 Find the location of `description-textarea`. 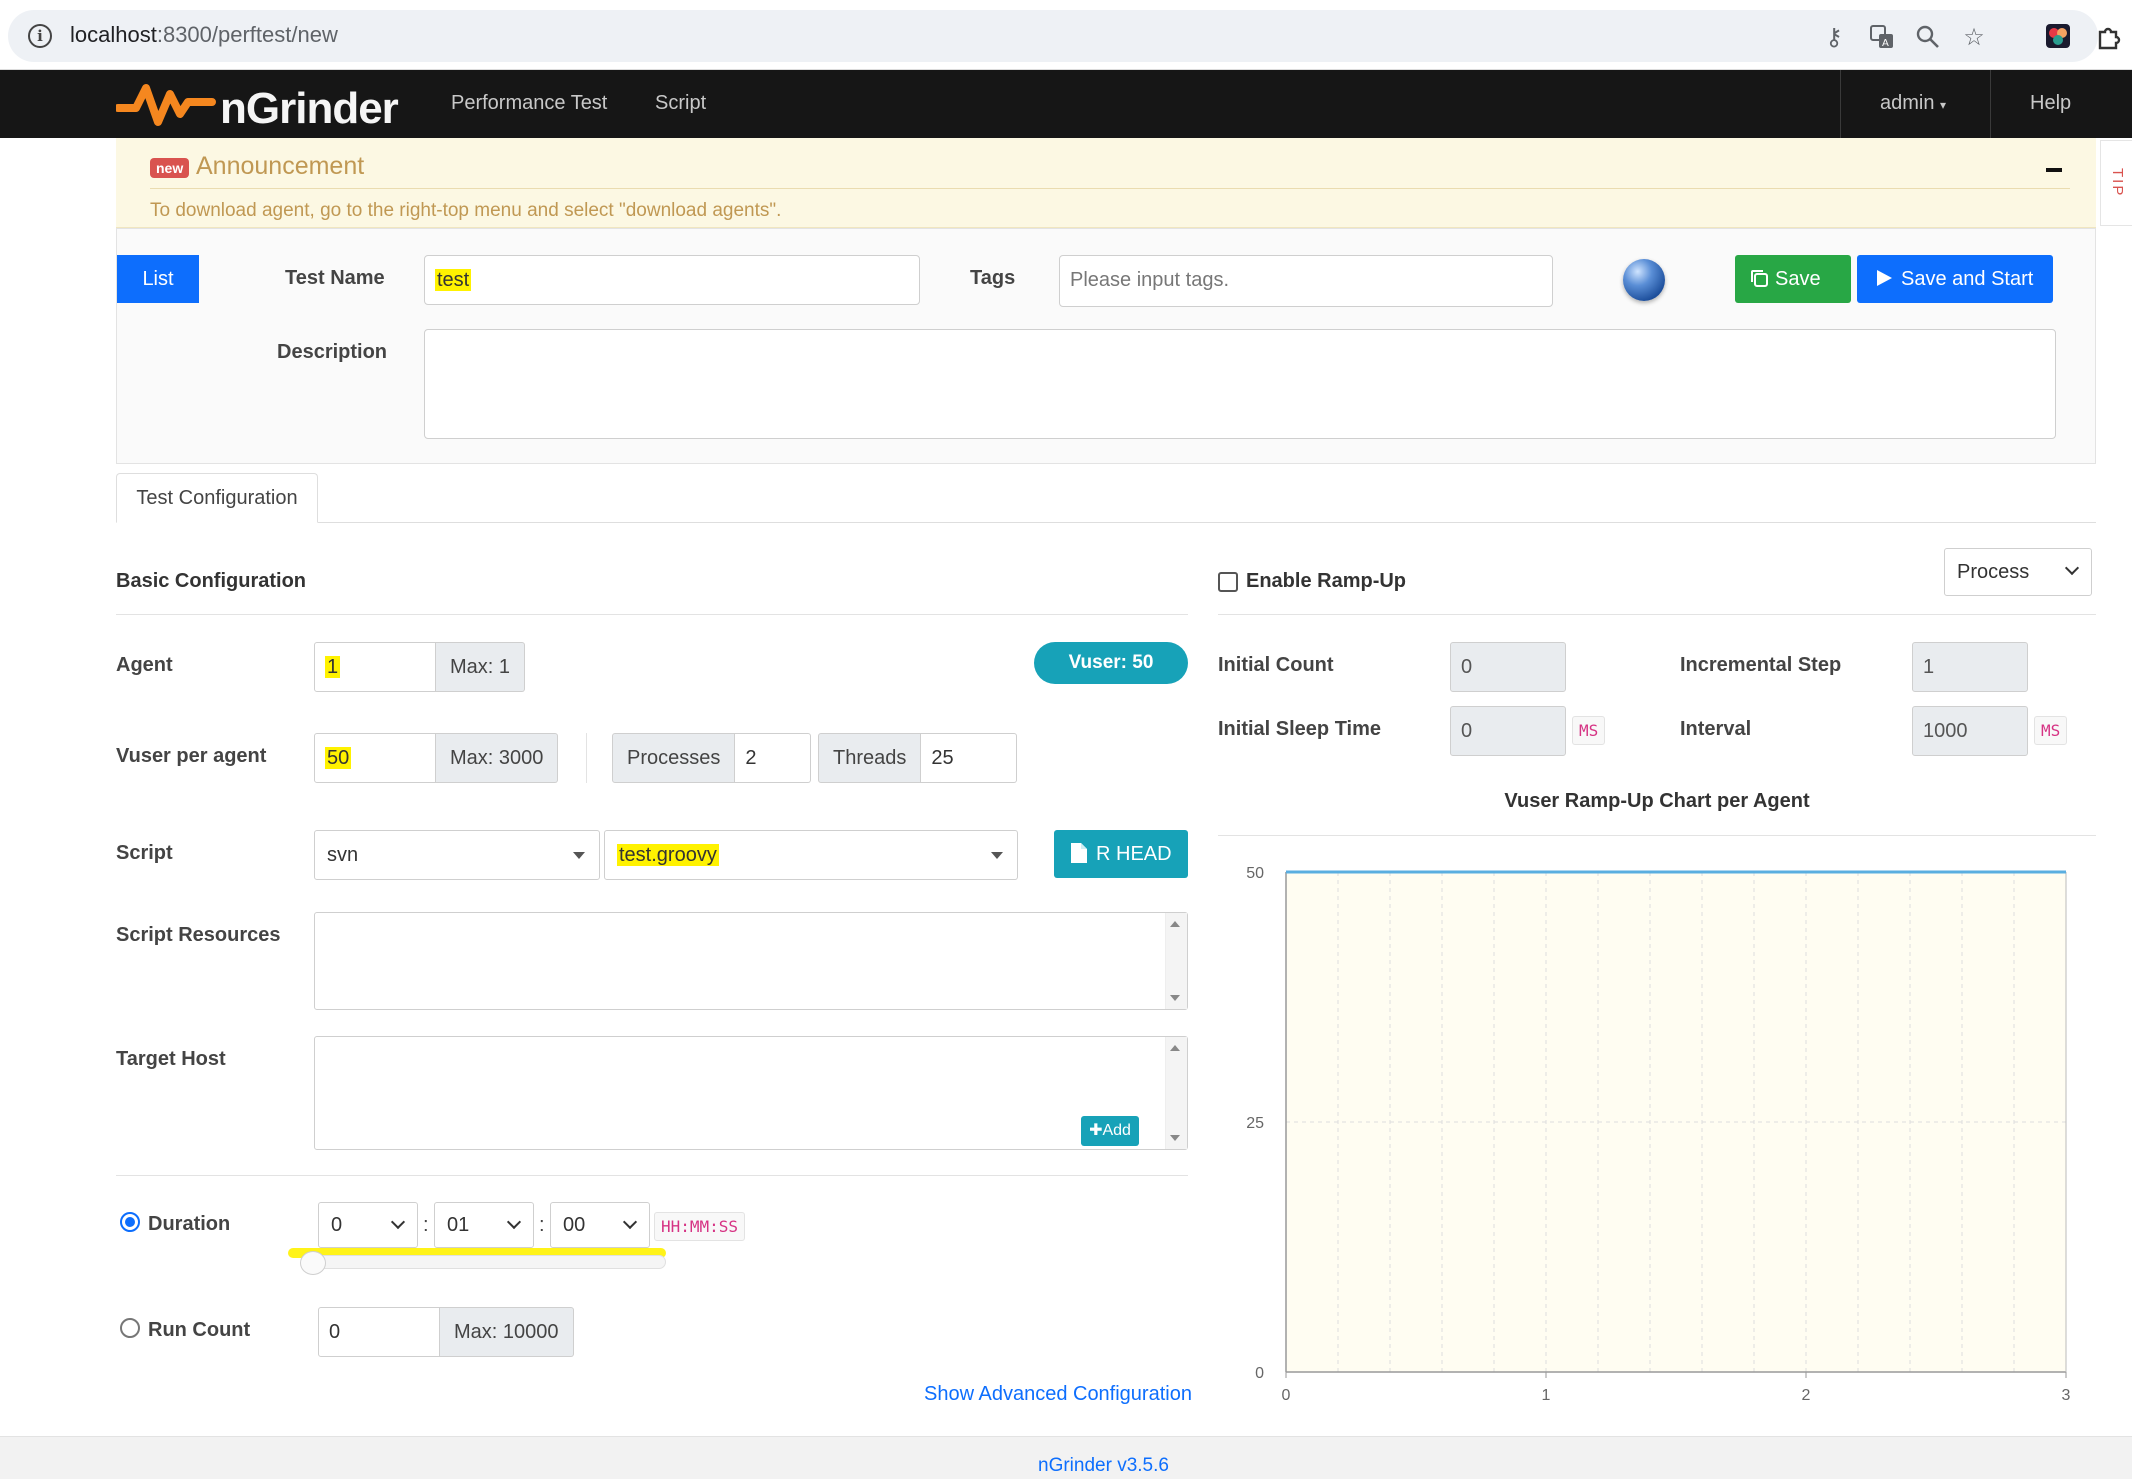

description-textarea is located at coordinates (1240, 384).